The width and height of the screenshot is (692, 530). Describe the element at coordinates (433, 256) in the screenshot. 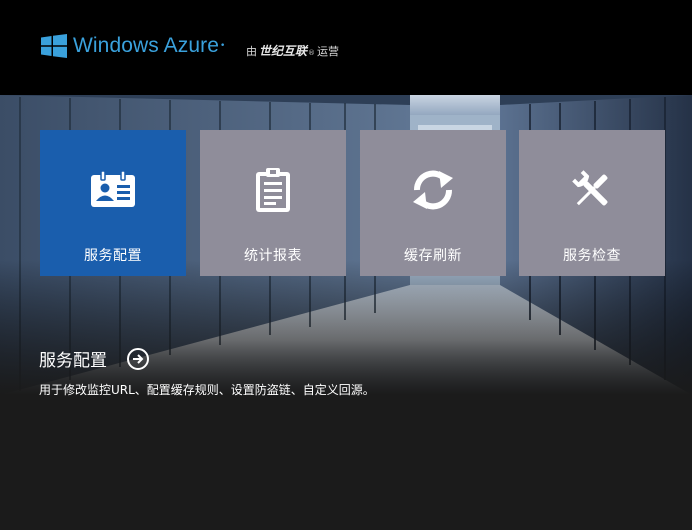

I see `tile-label: 缓存刷新` at that location.